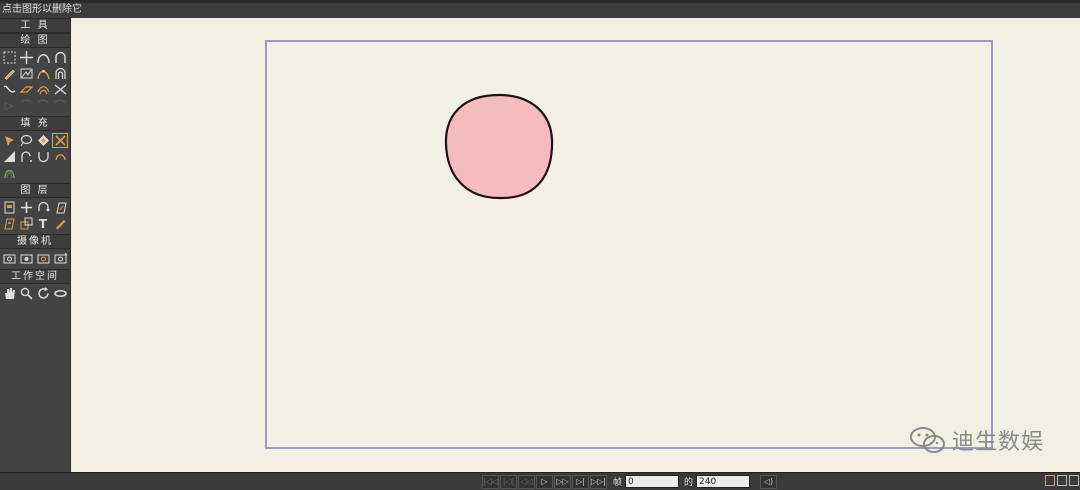  I want to click on next-keyframe-icon: ▷|, so click(580, 481).